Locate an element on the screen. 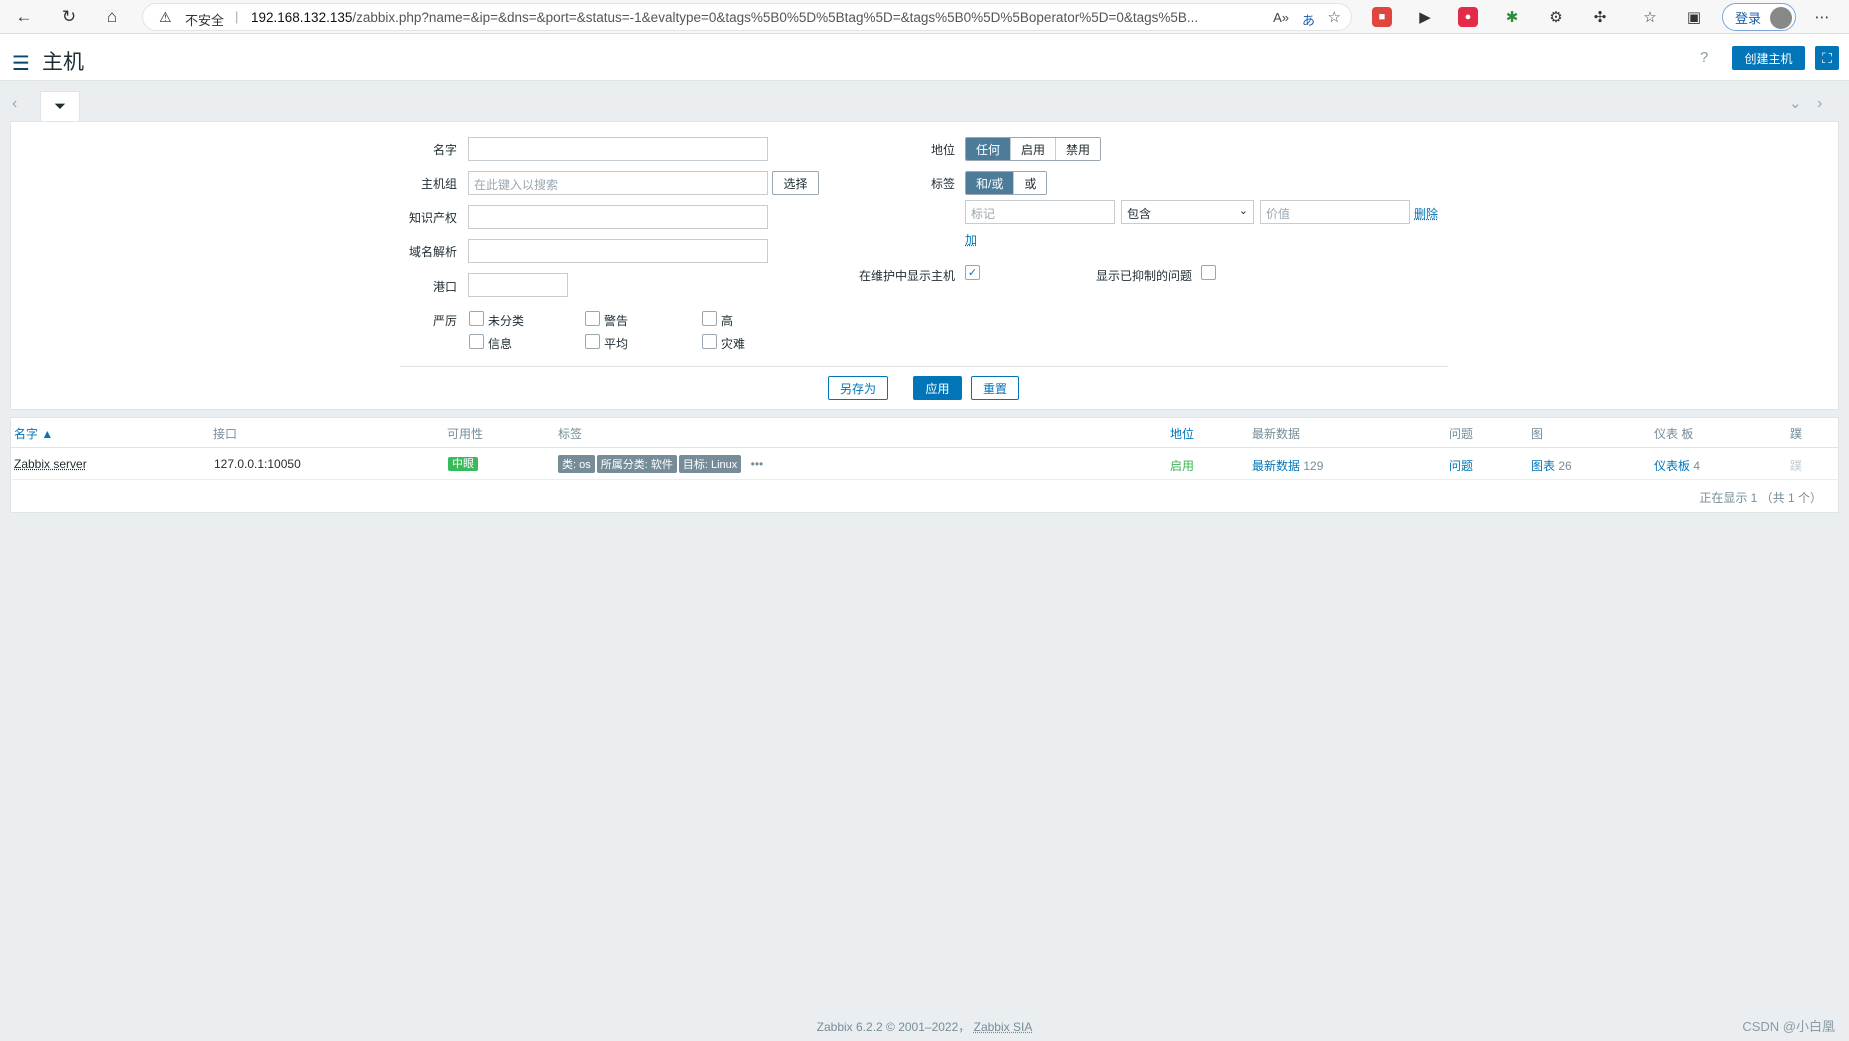  graphs-link: 图表 is located at coordinates (1543, 466).